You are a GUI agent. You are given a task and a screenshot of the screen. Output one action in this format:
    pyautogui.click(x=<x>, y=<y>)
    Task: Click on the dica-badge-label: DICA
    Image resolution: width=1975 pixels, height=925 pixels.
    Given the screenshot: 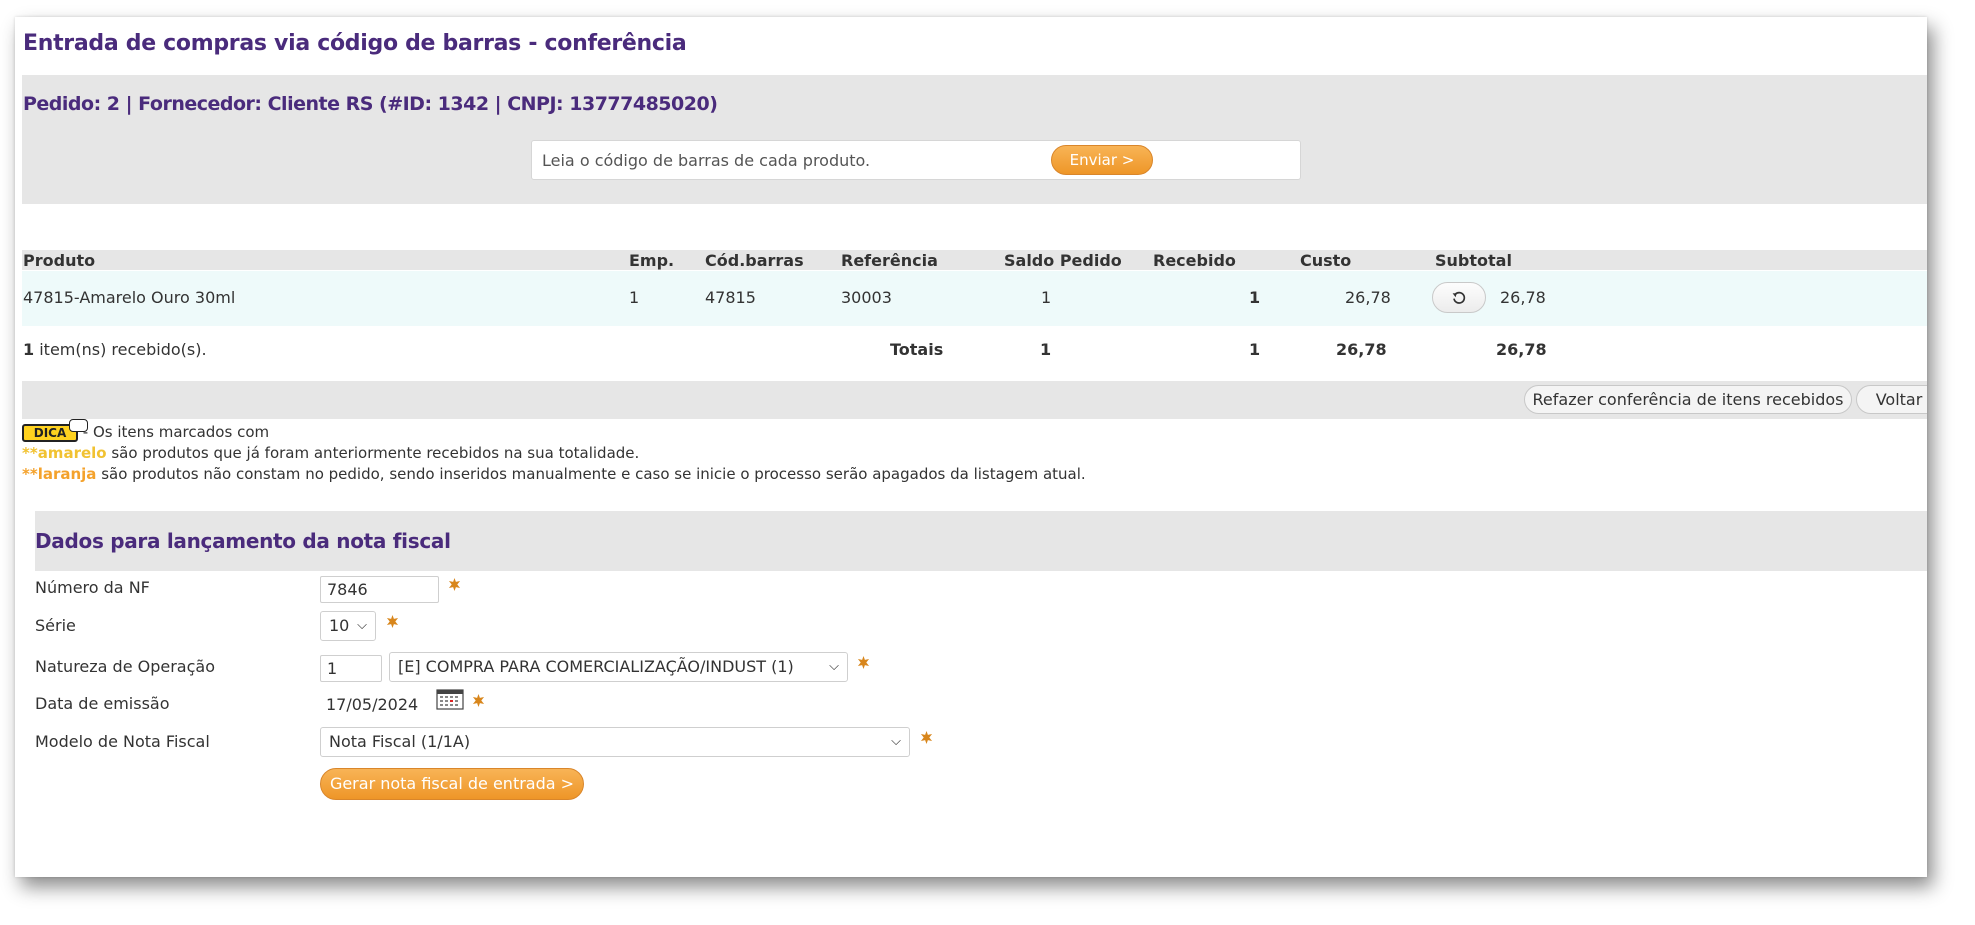 What is the action you would take?
    pyautogui.click(x=50, y=432)
    